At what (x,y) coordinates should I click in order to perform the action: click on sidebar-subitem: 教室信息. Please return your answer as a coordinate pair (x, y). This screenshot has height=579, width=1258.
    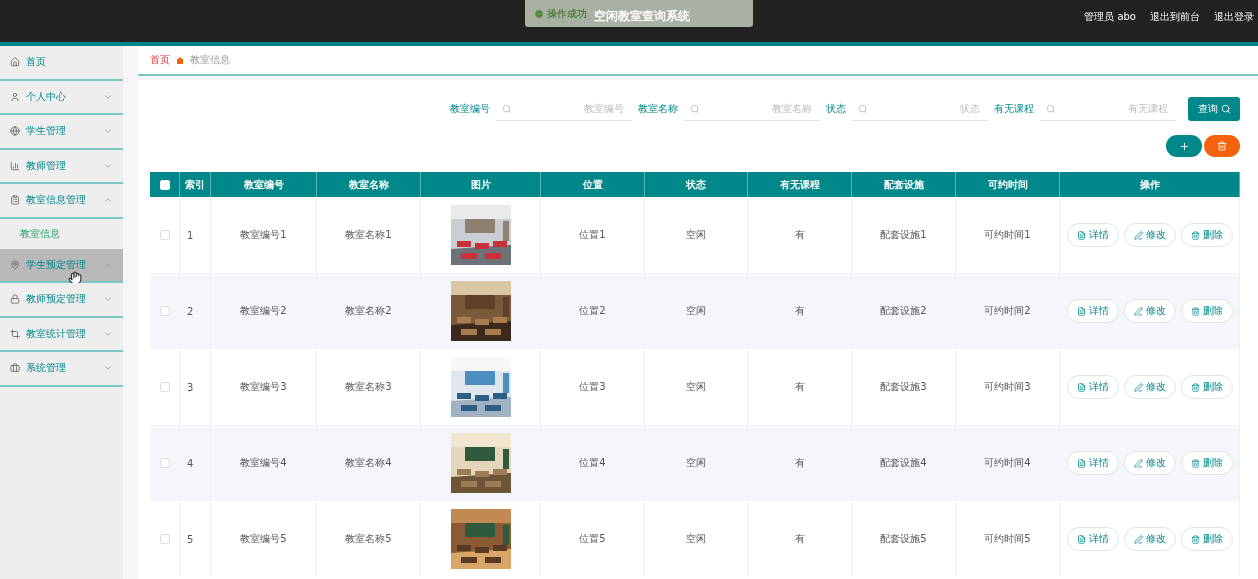
    Looking at the image, I should click on (61, 233).